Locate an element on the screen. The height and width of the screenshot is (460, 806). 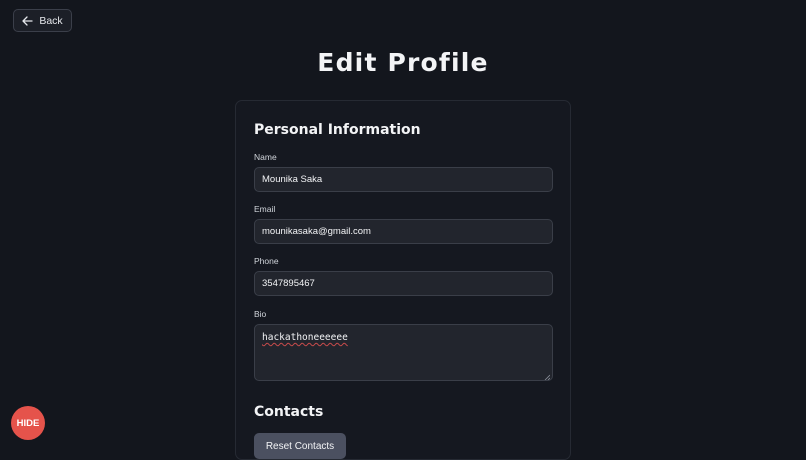
page-title: Edit Profile is located at coordinates (403, 62).